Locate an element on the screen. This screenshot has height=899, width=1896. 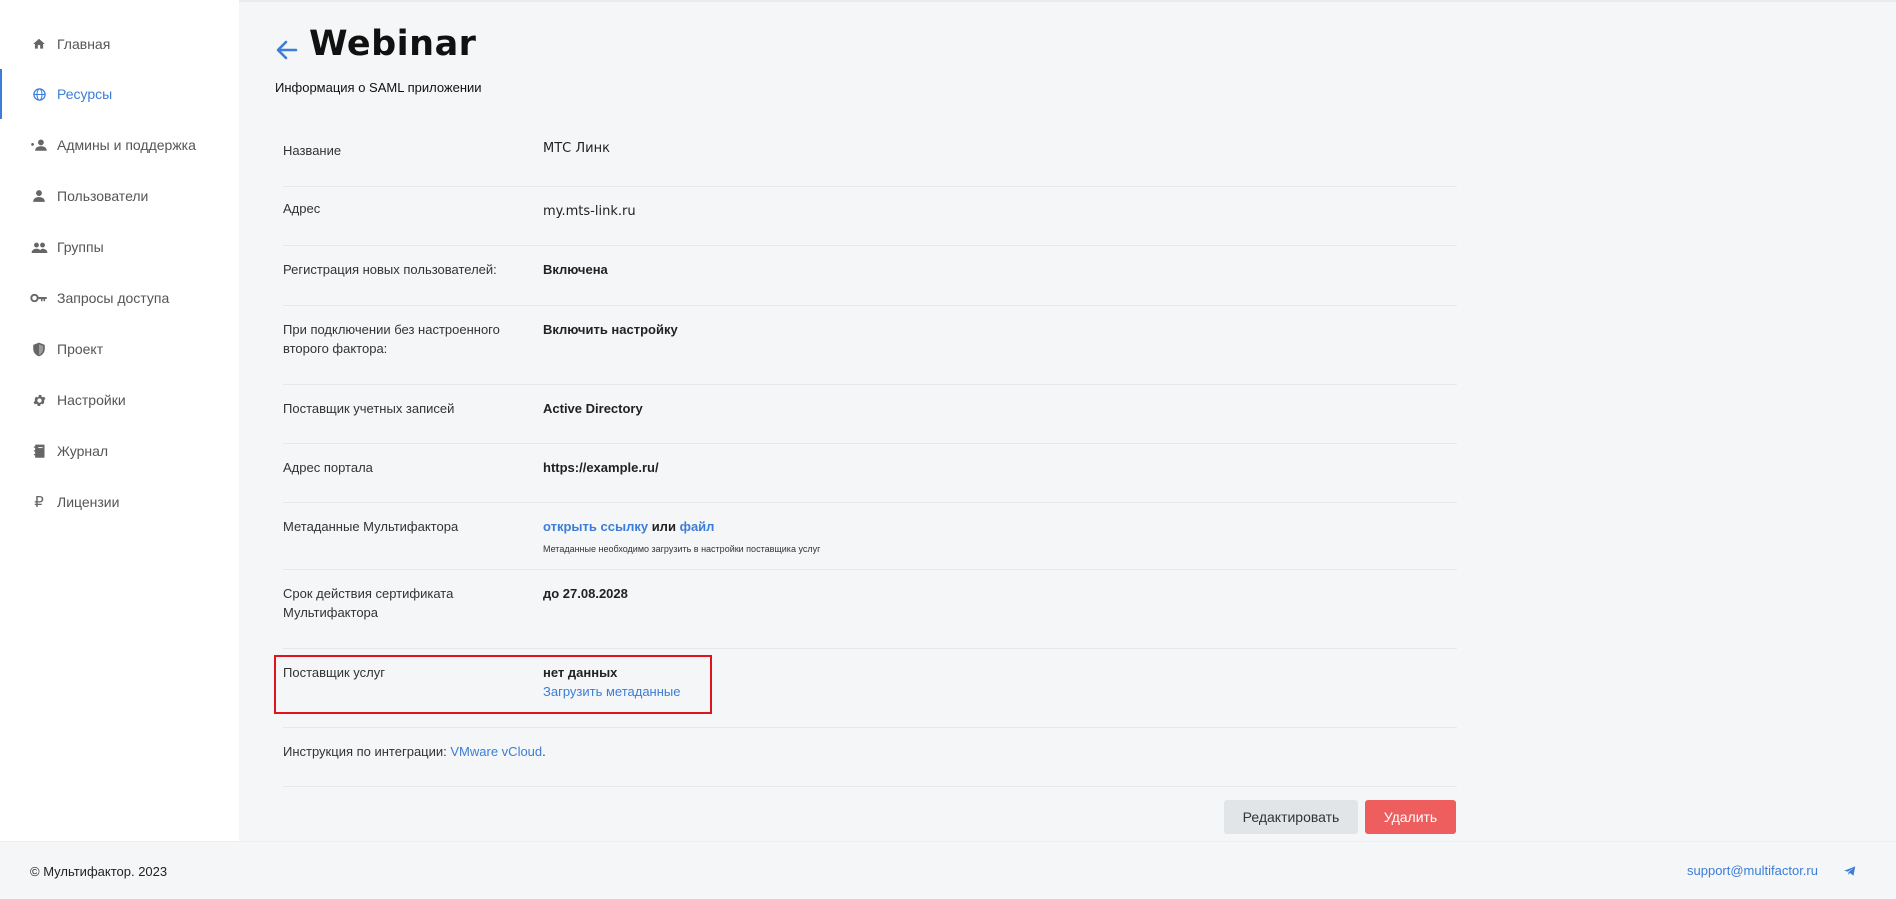
sidebar-item-home: Главная is located at coordinates (119, 44).